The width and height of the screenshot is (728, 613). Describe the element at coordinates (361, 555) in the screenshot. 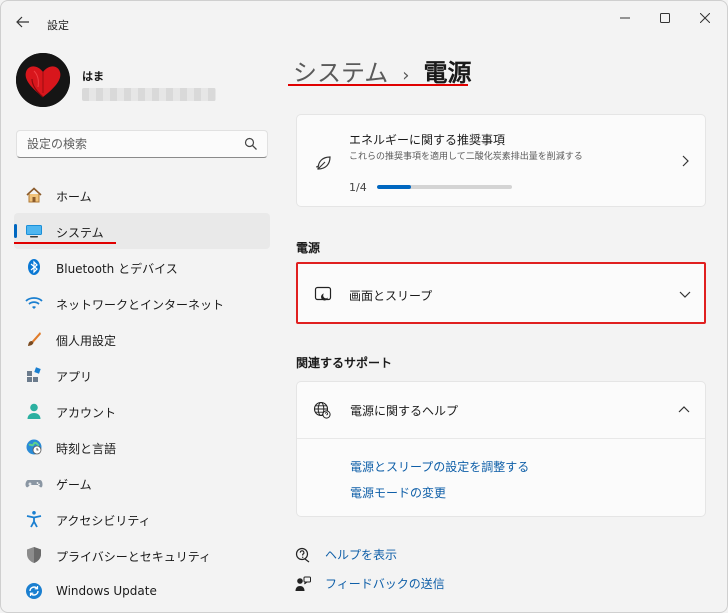

I see `get-help-label: ヘルプを表示` at that location.